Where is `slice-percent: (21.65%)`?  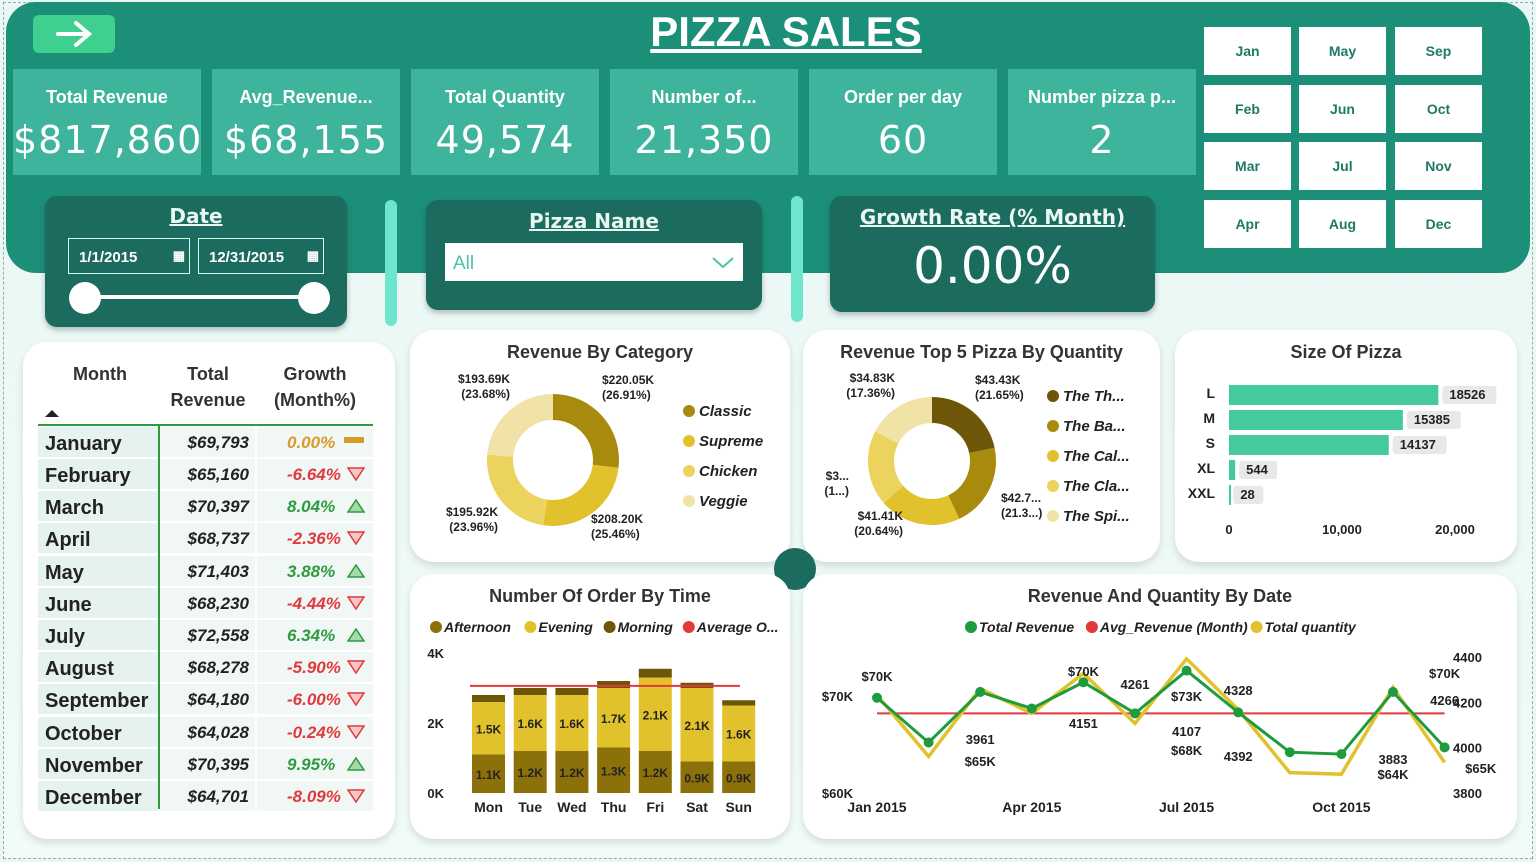 slice-percent: (21.65%) is located at coordinates (999, 395).